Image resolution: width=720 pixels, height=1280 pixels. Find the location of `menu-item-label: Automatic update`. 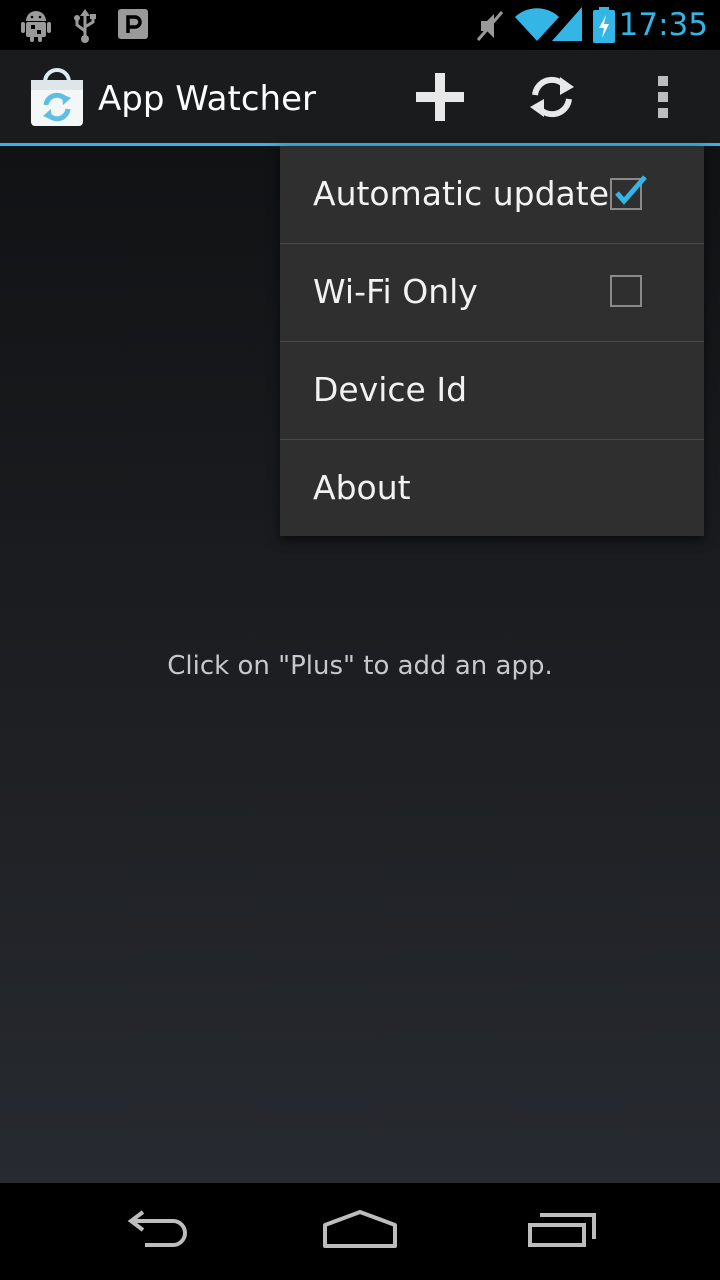

menu-item-label: Automatic update is located at coordinates (461, 193).